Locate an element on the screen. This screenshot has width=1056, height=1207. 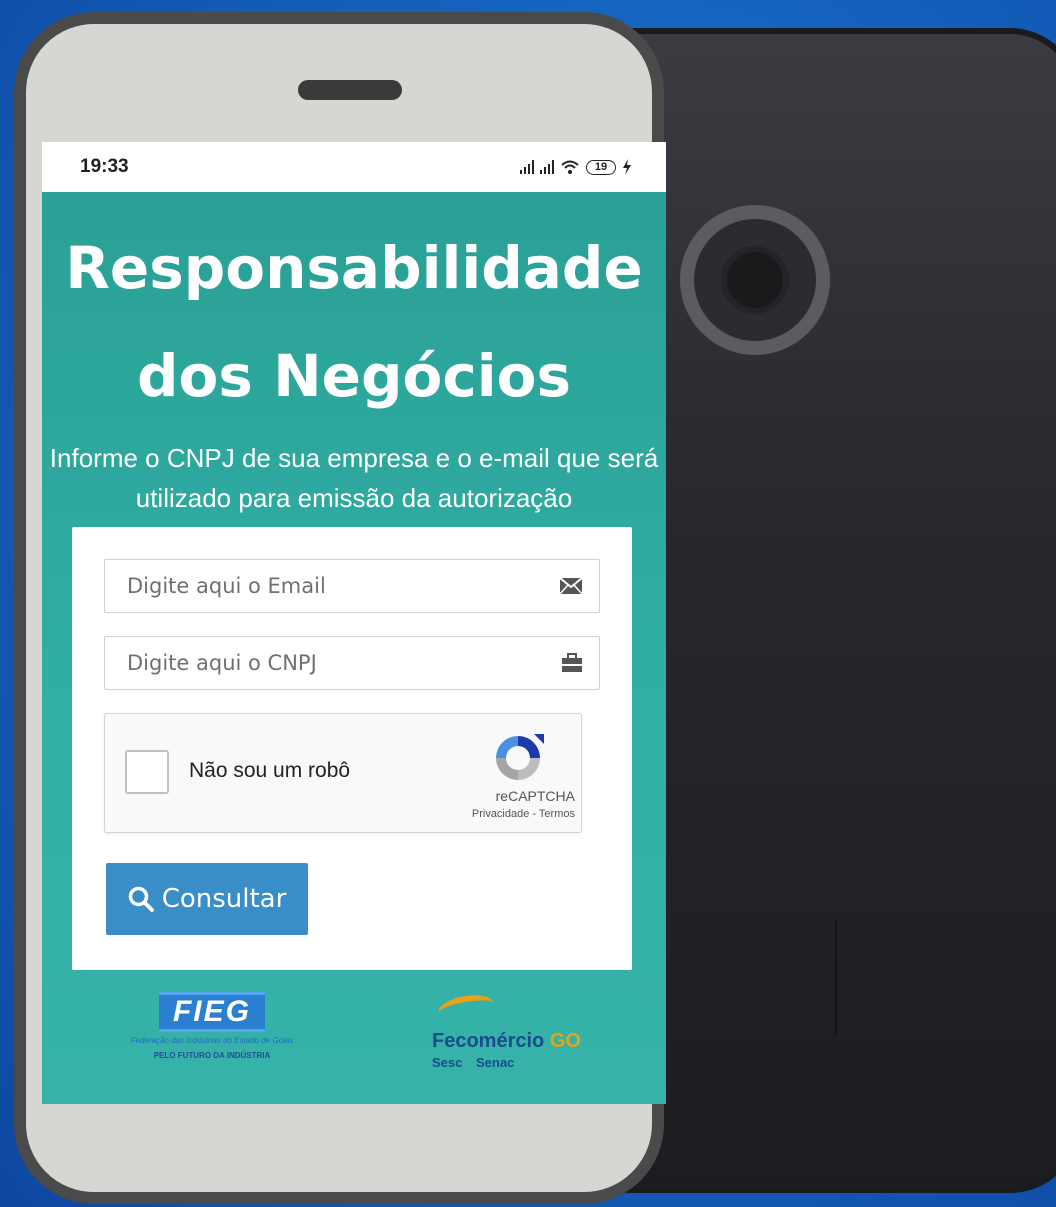
fecomercio-name-text: Fecomércio is located at coordinates (488, 1041).